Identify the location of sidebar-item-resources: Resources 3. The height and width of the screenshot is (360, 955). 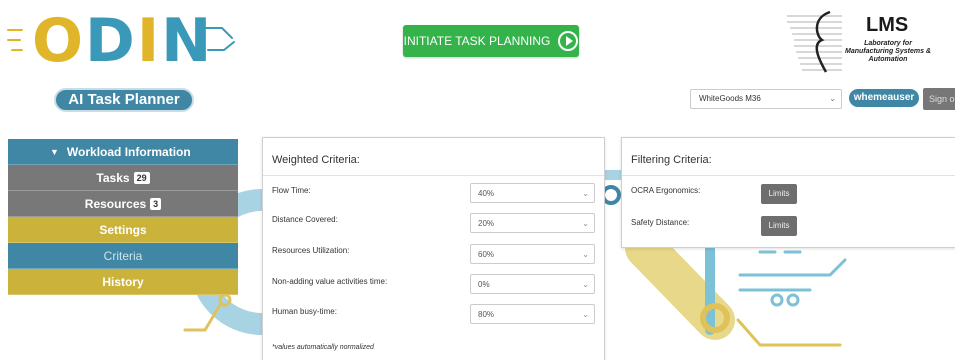
(123, 204).